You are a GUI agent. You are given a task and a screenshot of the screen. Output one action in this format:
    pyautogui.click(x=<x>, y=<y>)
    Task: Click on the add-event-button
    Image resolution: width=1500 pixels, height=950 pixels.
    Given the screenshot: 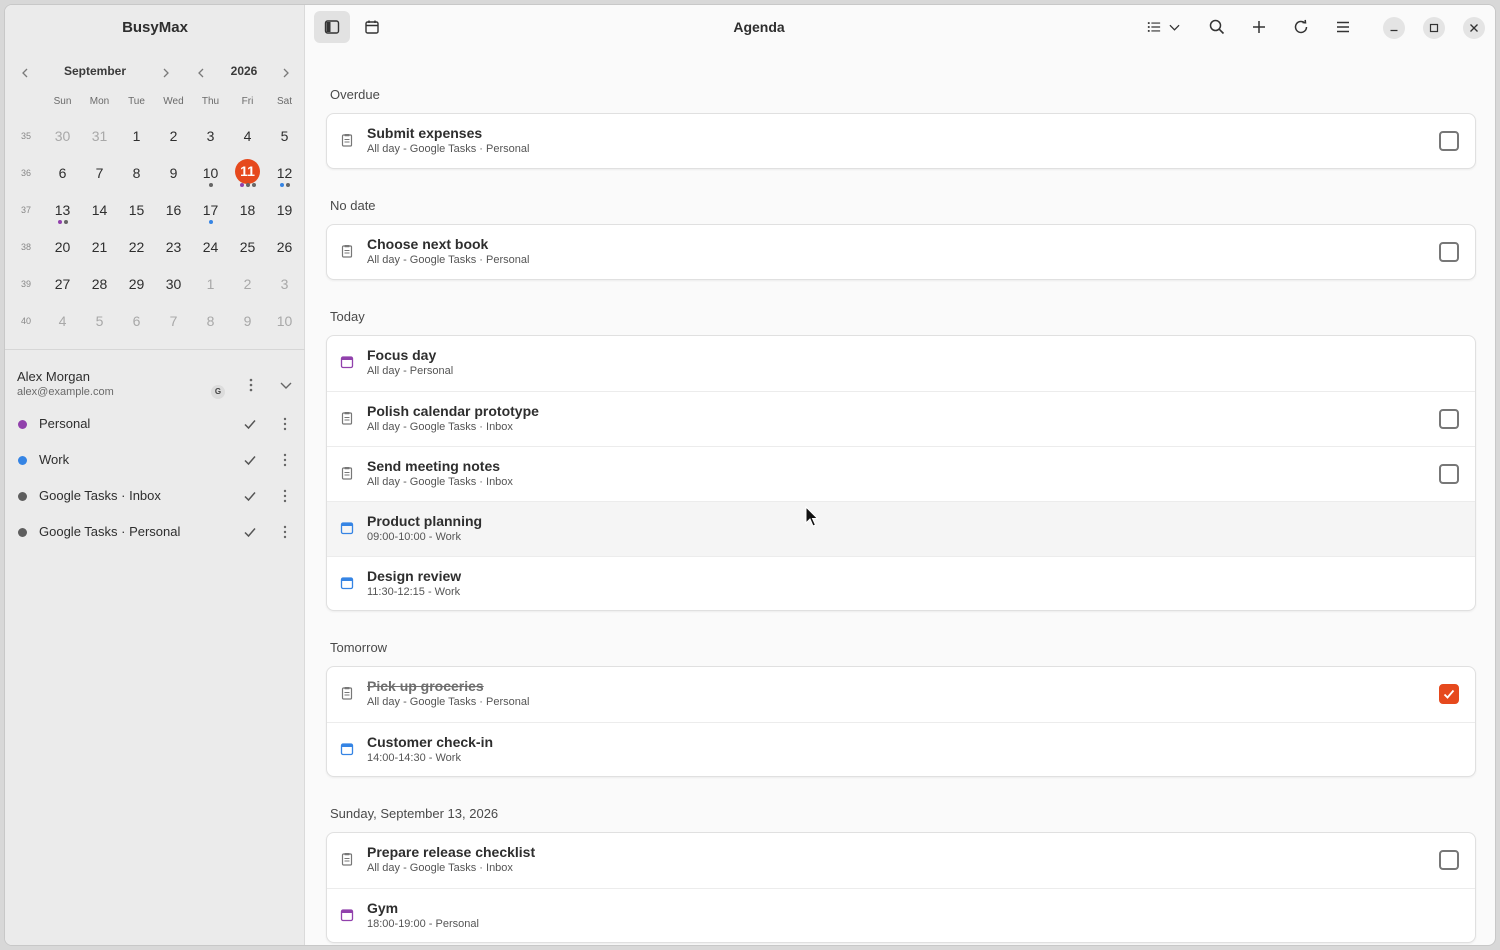 What is the action you would take?
    pyautogui.click(x=1259, y=27)
    